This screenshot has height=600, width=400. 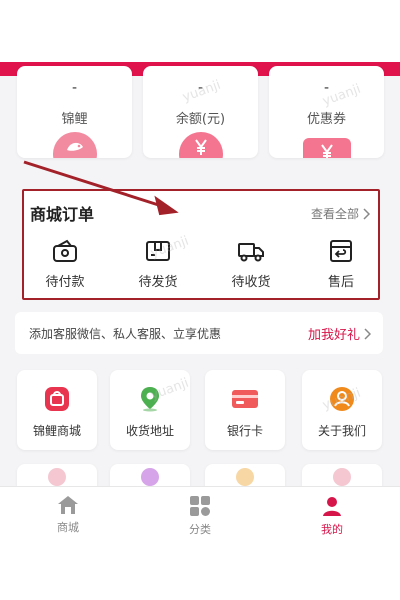 I want to click on home-icon, so click(x=68, y=505).